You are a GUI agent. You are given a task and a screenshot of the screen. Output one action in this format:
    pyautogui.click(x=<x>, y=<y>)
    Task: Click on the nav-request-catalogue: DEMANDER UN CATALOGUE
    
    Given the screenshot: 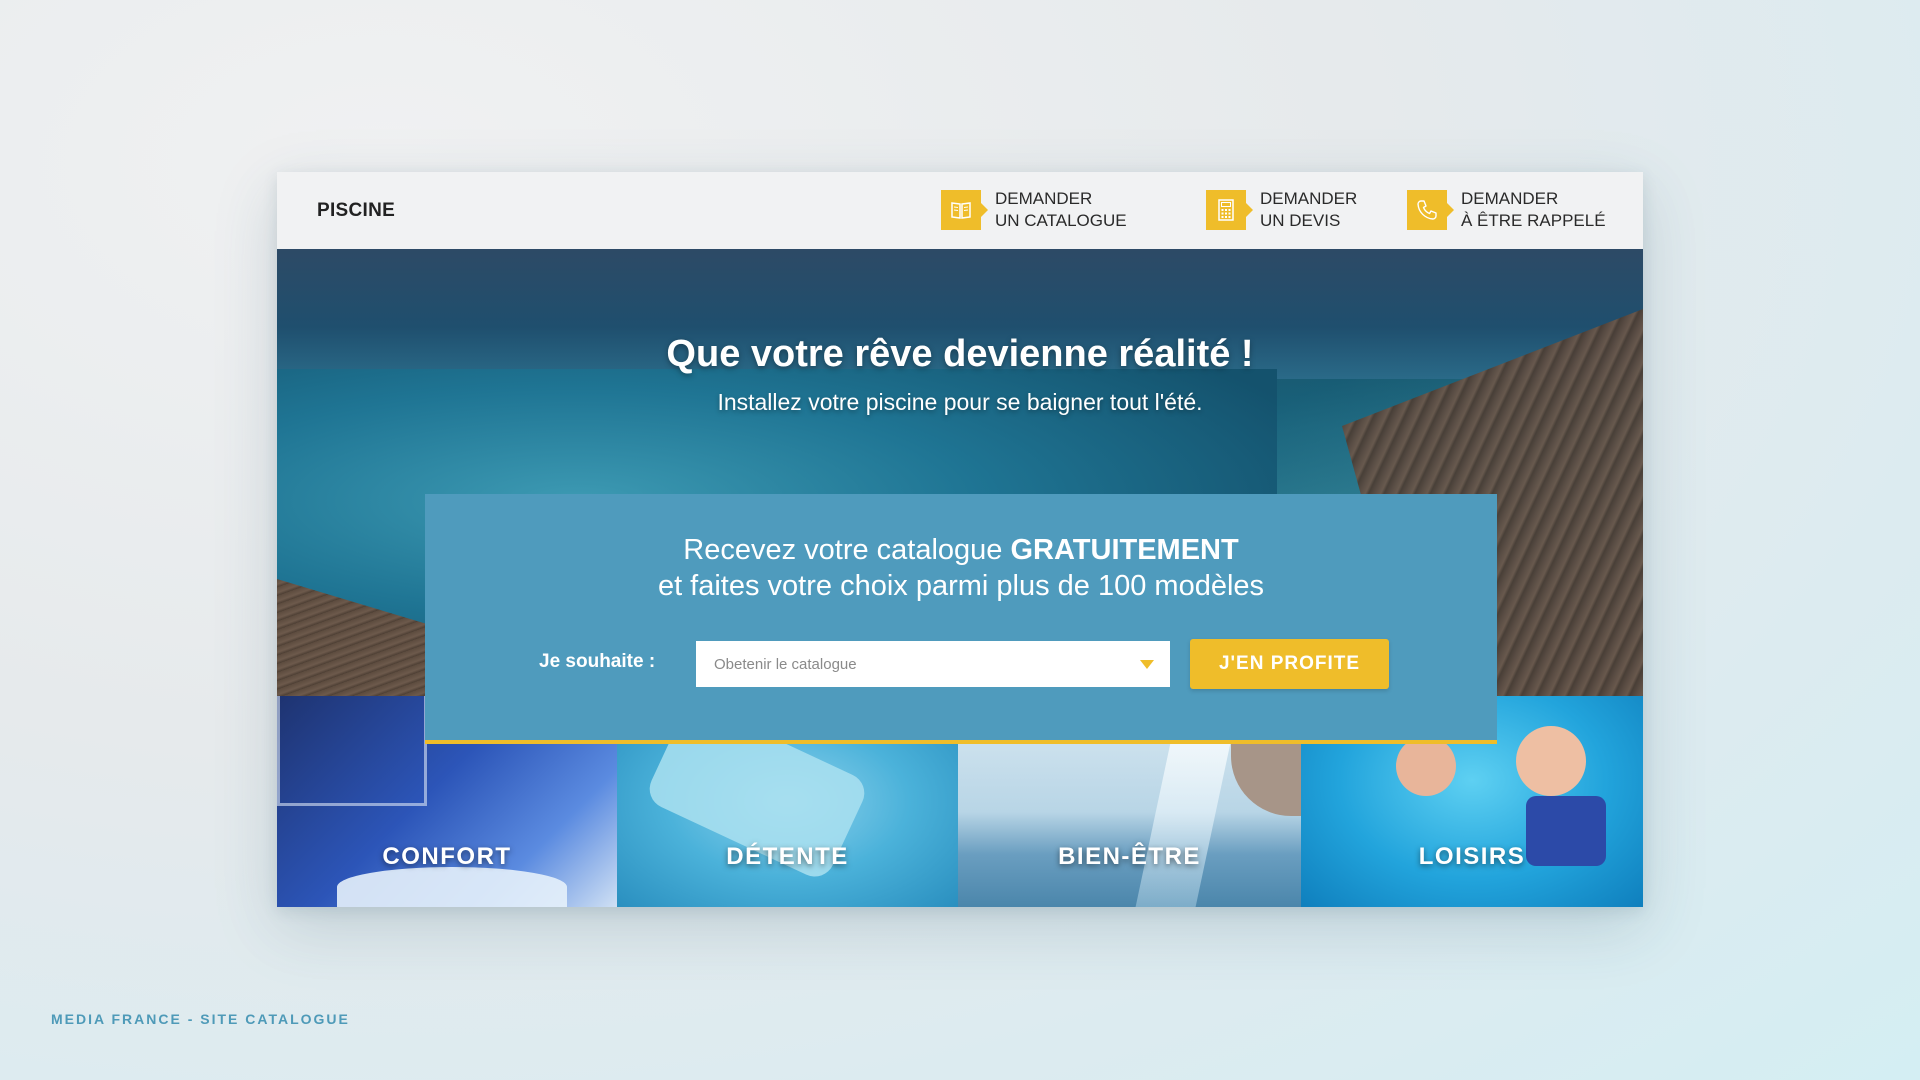 What is the action you would take?
    pyautogui.click(x=1034, y=210)
    